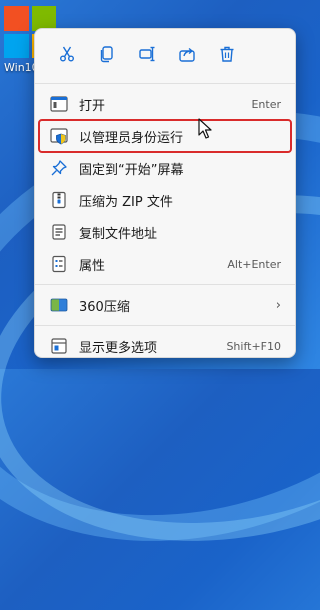  Describe the element at coordinates (131, 170) in the screenshot. I see `menu-item-label: 固定到“开始”屏幕` at that location.